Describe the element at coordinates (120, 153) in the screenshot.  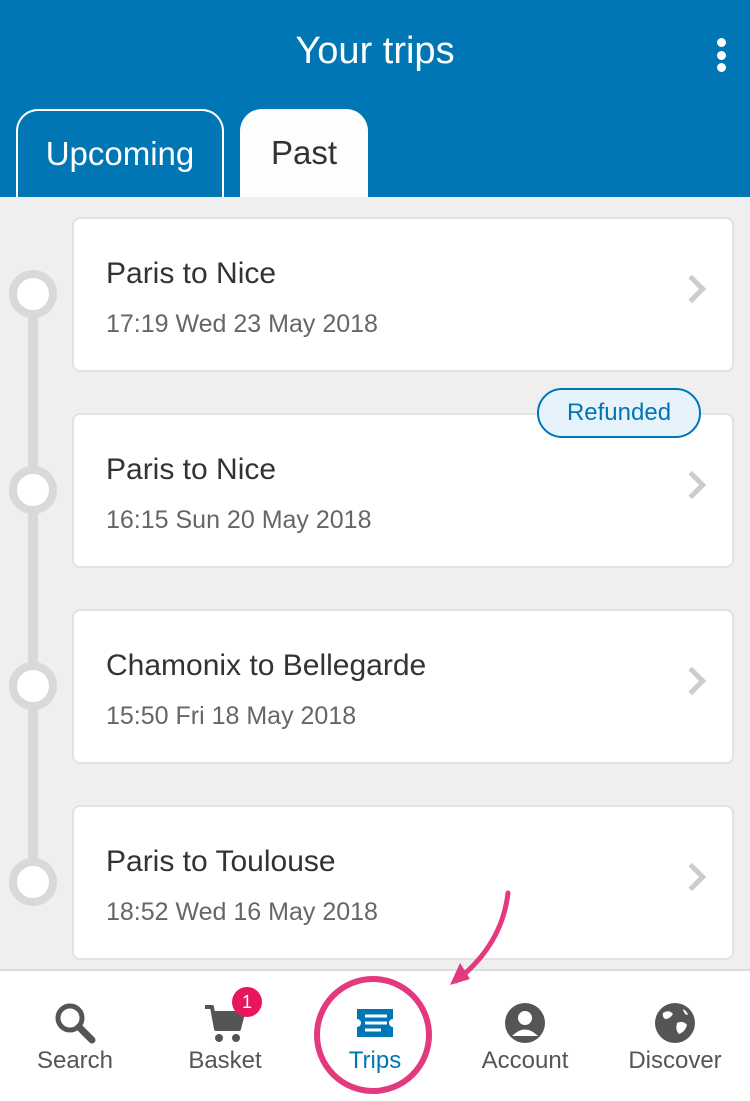
I see `tab-upcoming: Upcoming` at that location.